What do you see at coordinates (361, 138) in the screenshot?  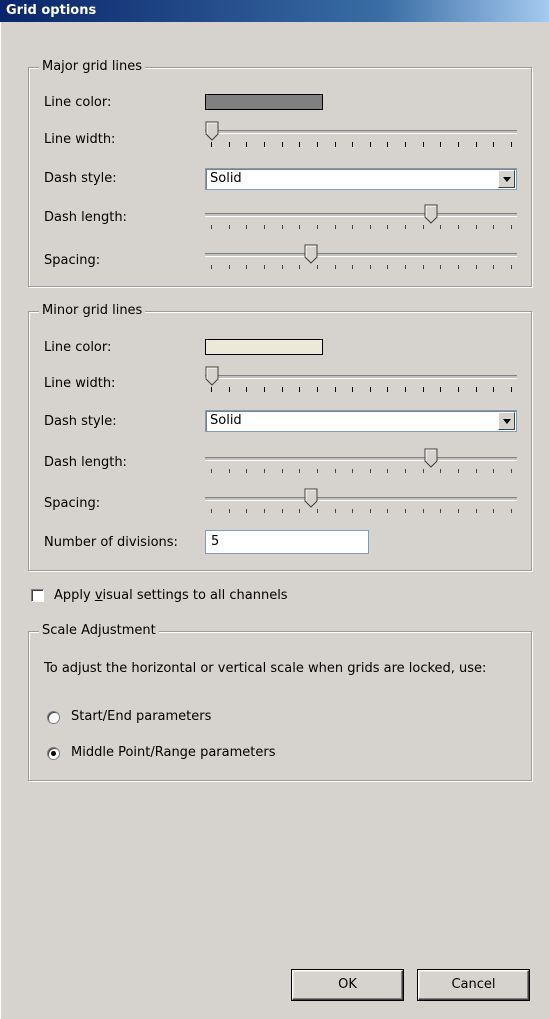 I see `major-line-width-slider` at bounding box center [361, 138].